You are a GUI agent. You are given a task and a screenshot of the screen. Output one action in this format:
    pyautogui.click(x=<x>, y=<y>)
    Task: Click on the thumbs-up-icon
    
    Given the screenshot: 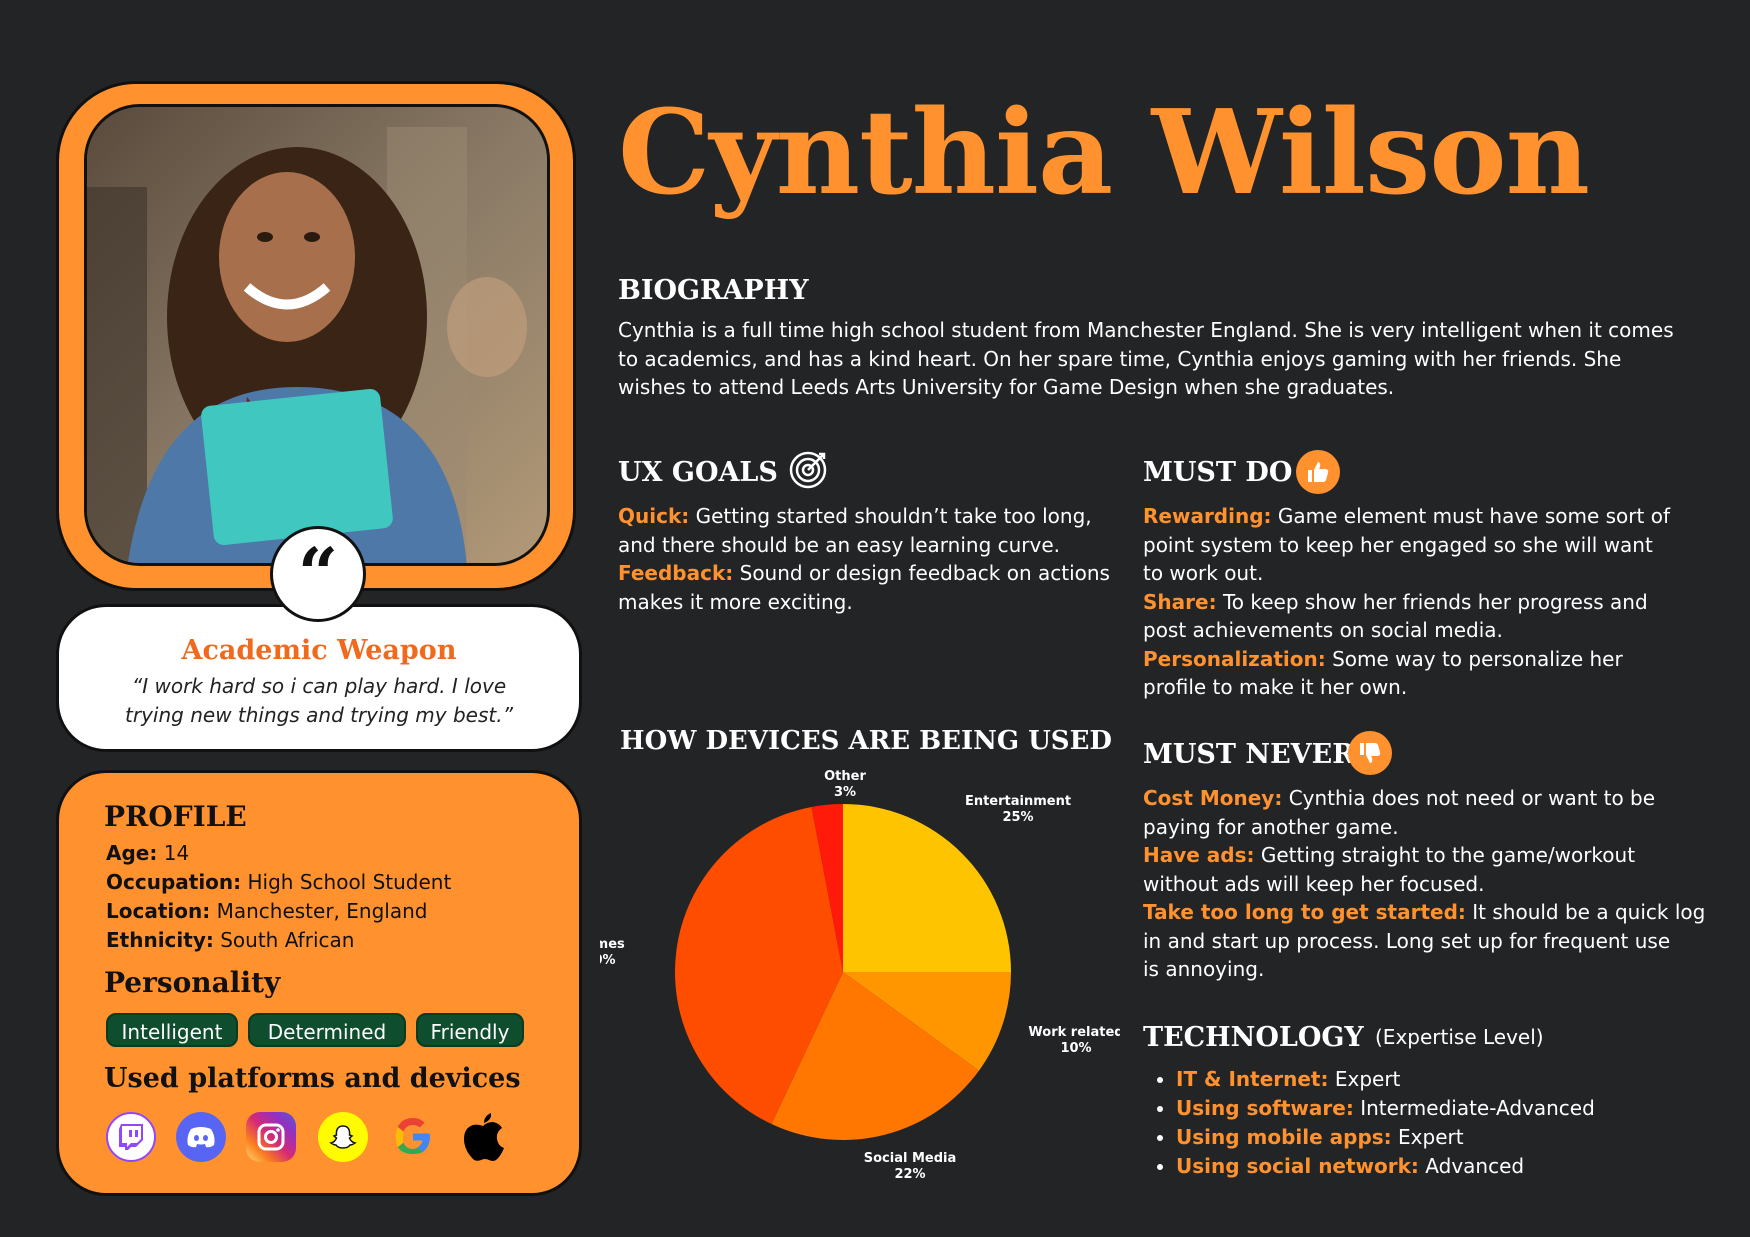 What is the action you would take?
    pyautogui.click(x=1318, y=472)
    